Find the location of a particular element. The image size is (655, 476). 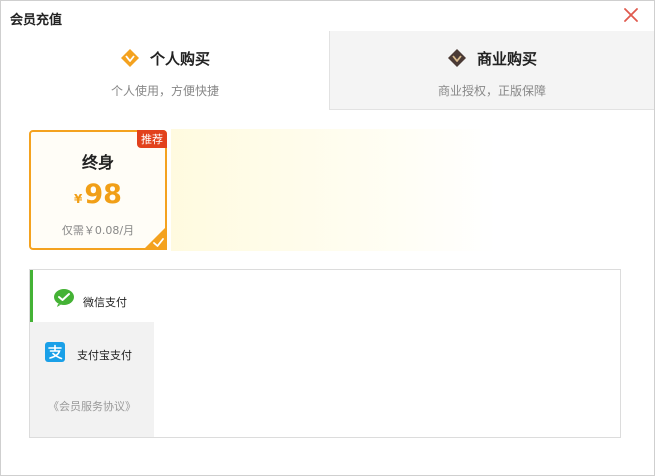

payment-option-wechat: 微信支付 is located at coordinates (92, 296).